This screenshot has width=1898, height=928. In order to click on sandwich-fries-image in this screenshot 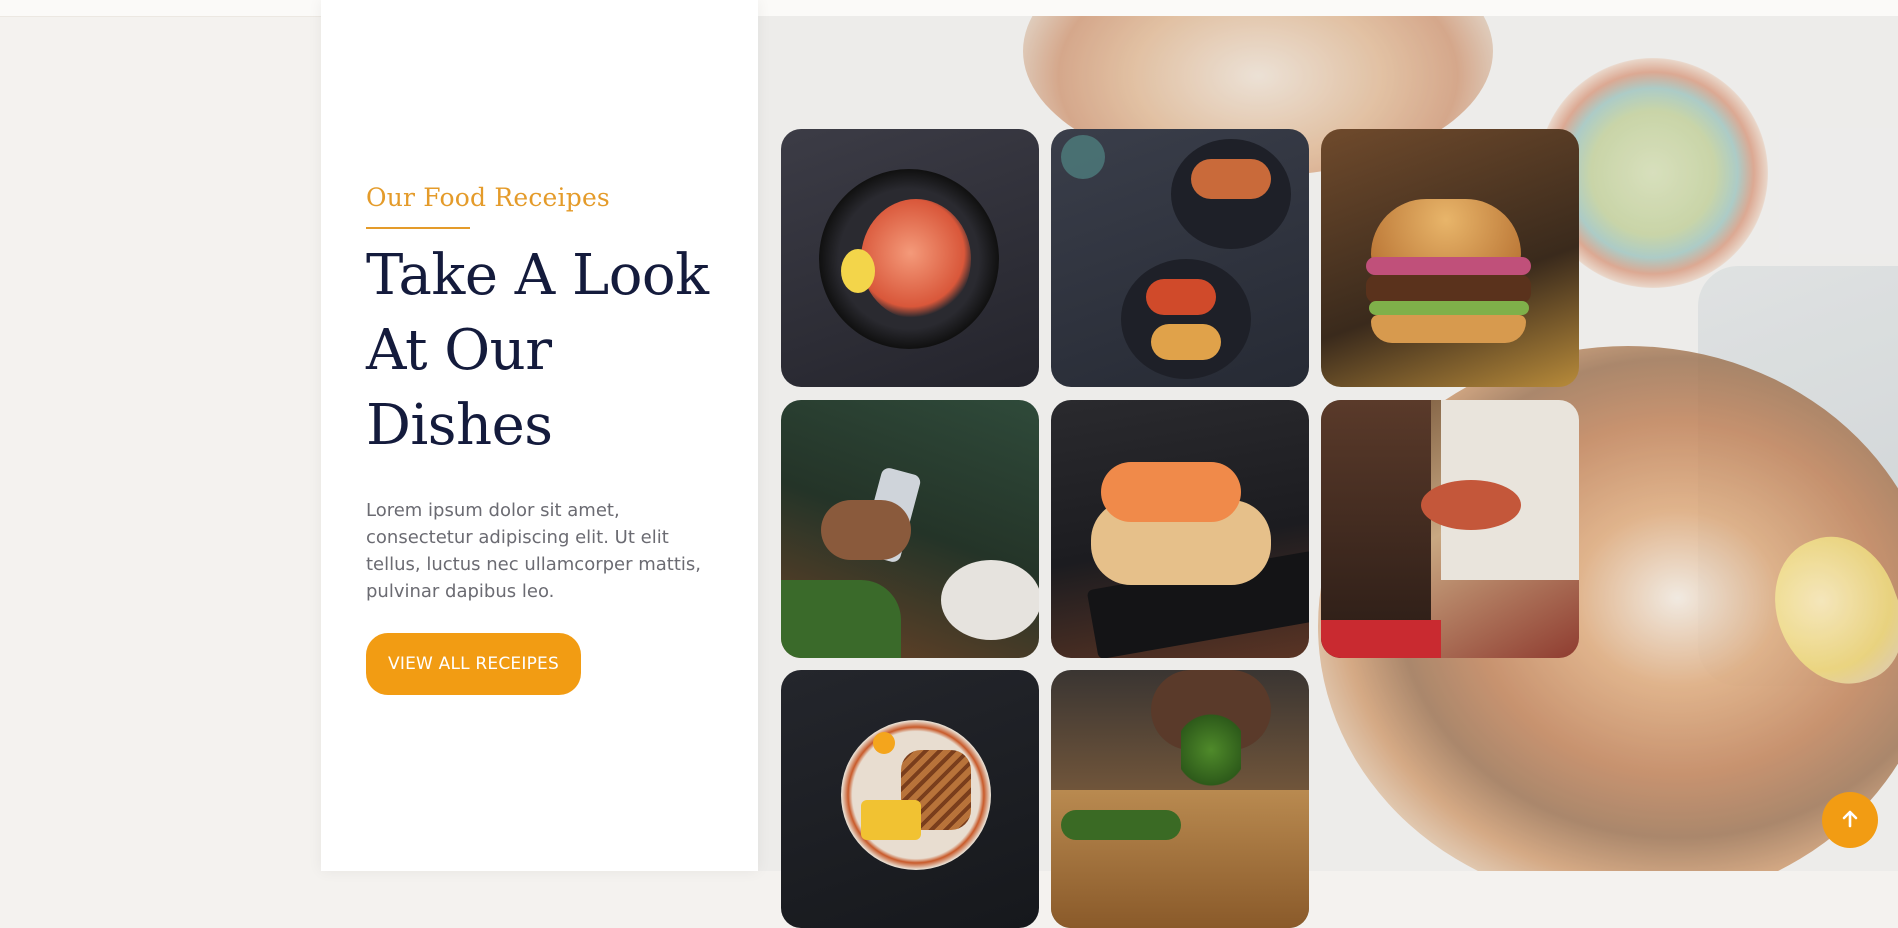, I will do `click(910, 799)`.